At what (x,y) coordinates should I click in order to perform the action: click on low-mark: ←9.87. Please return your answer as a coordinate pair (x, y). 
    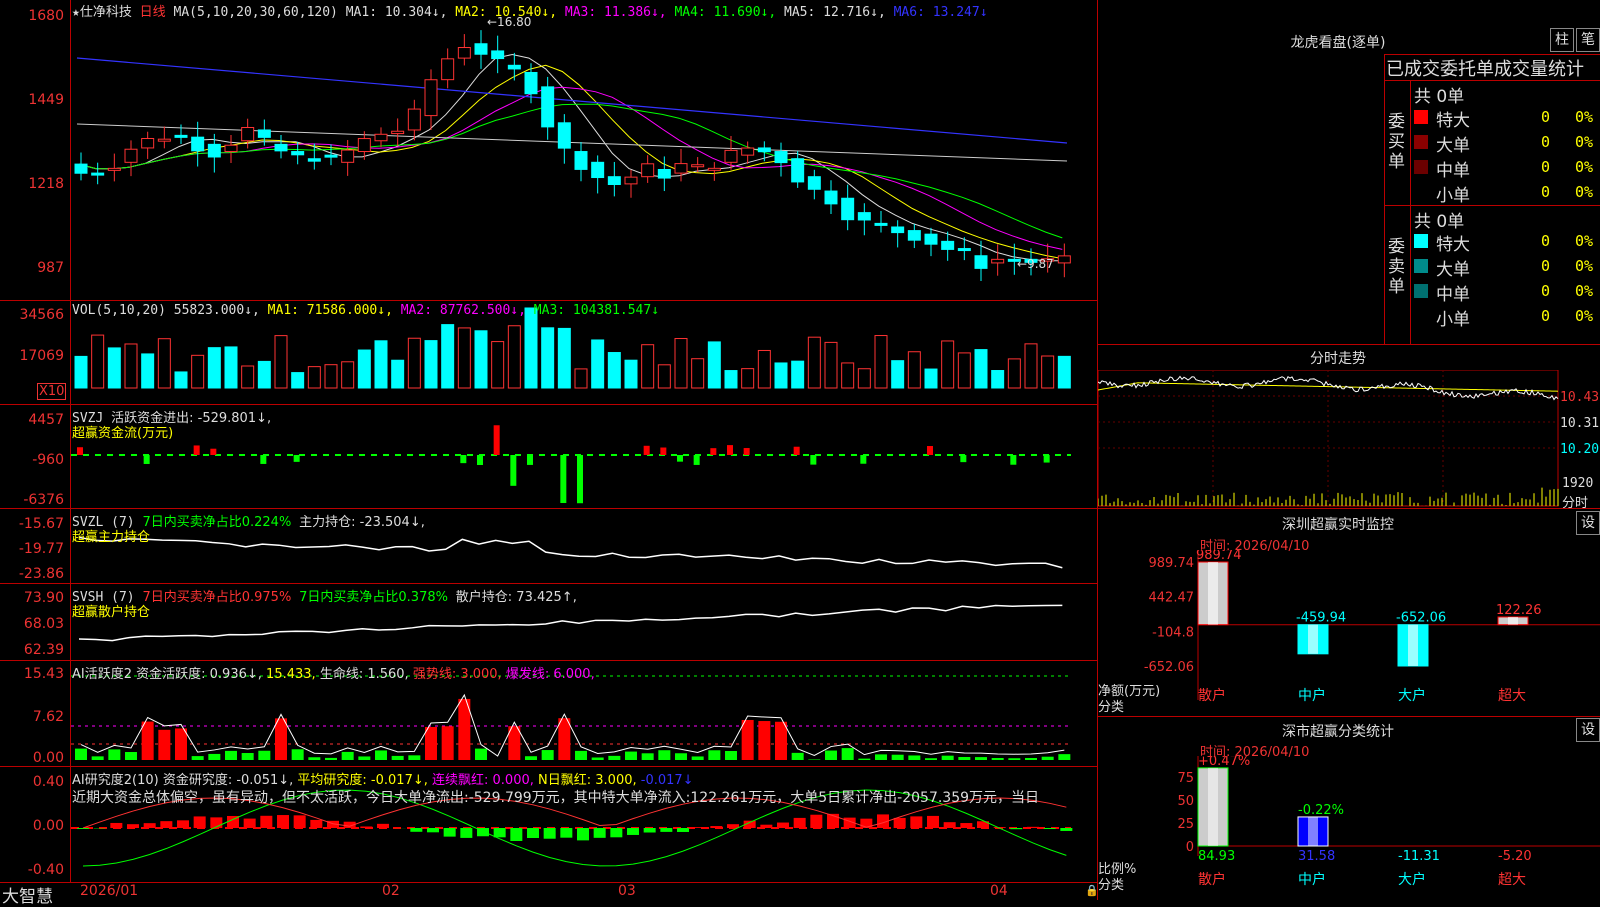
    Looking at the image, I should click on (1035, 264).